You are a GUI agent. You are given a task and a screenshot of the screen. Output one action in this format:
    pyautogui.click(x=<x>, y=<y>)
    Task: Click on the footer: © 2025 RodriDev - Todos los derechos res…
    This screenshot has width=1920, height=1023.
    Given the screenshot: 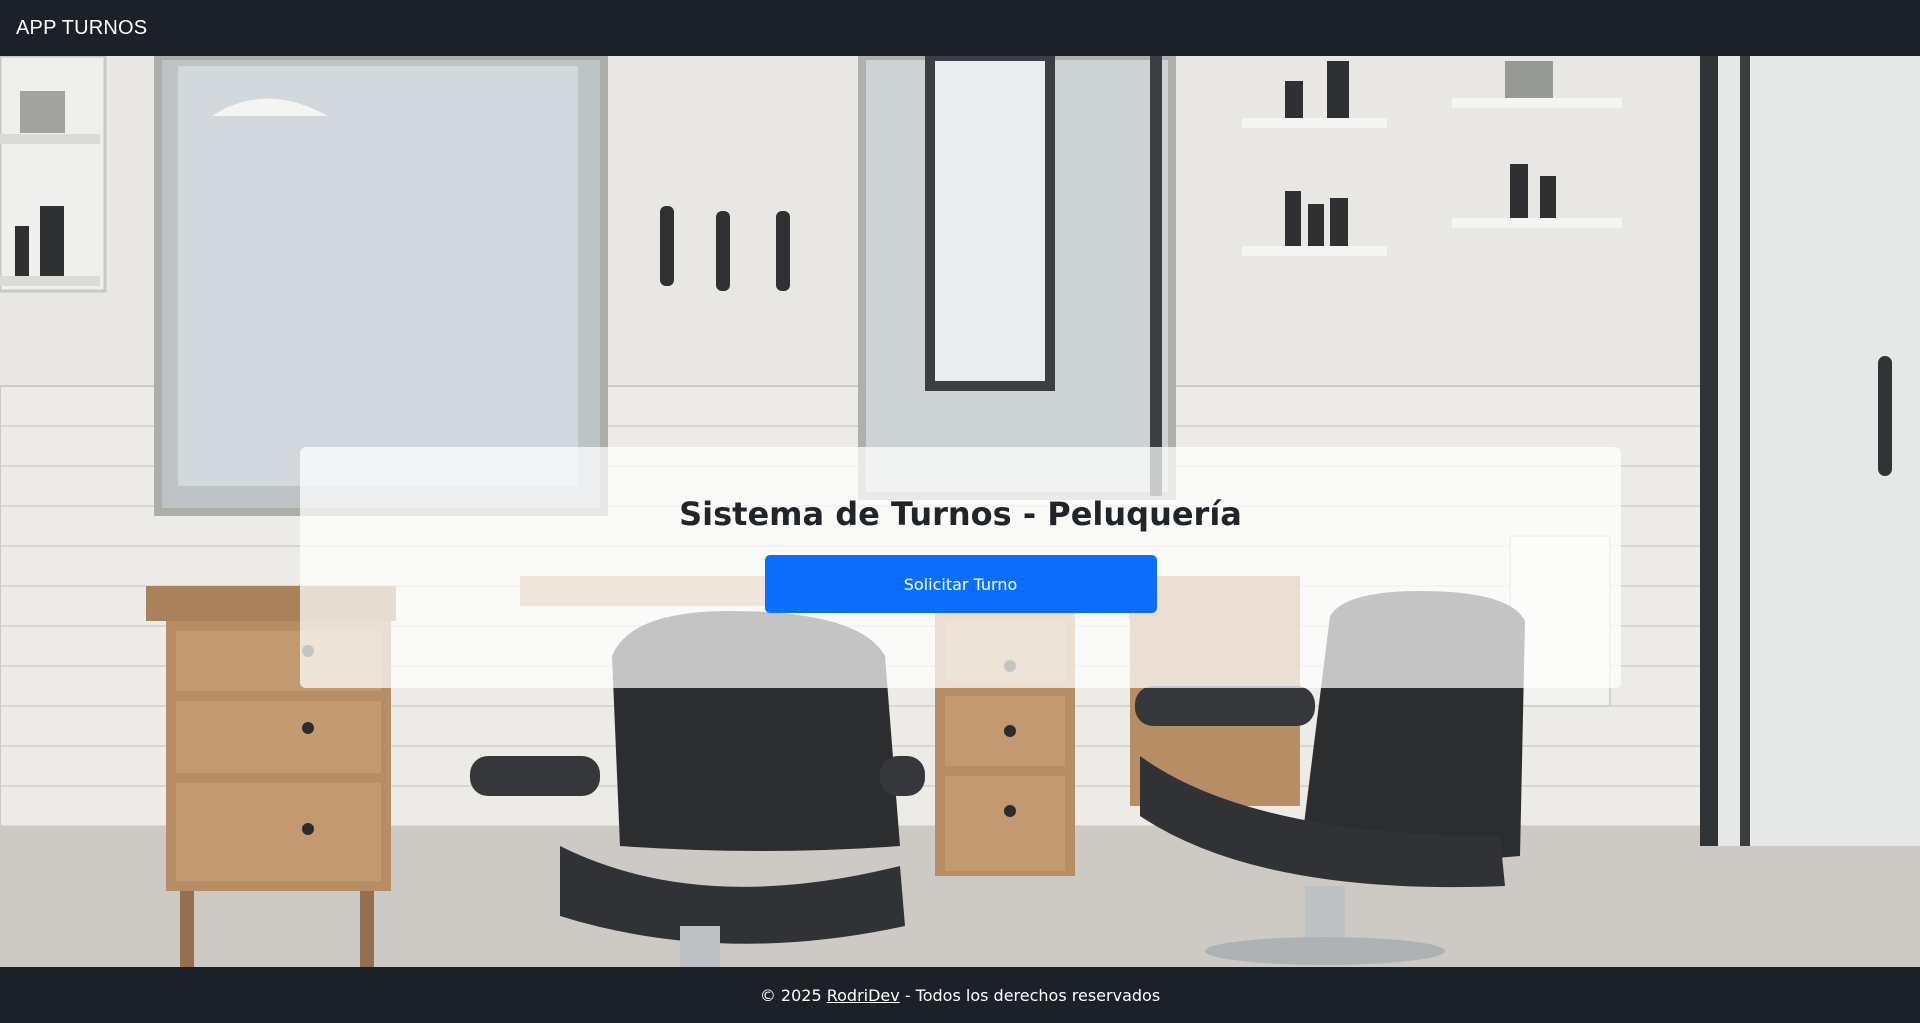 What is the action you would take?
    pyautogui.click(x=960, y=995)
    